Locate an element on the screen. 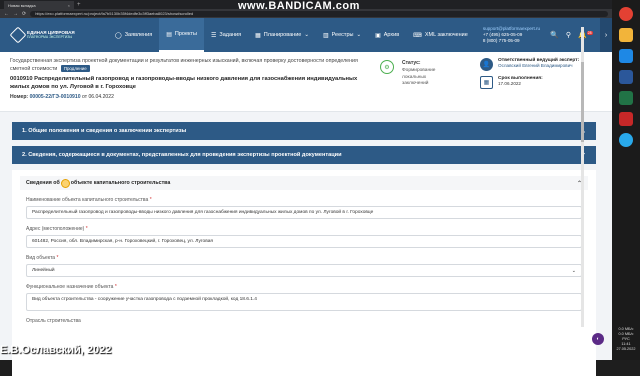 Image resolution: width=640 pixels, height=376 pixels. new-tab-button: + is located at coordinates (79, 5).